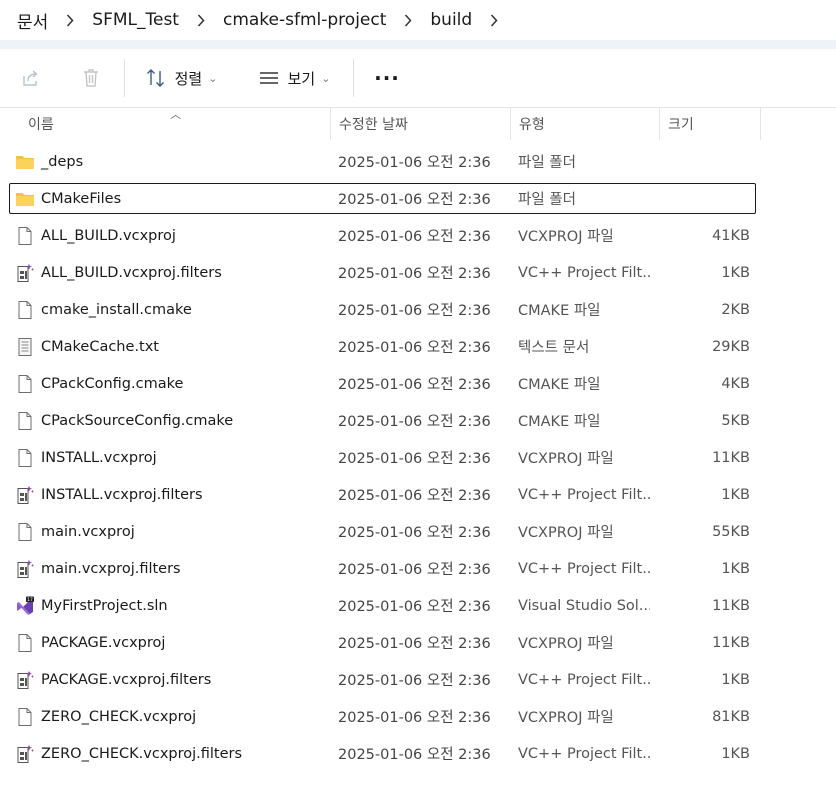 This screenshot has height=809, width=836. Describe the element at coordinates (731, 235) in the screenshot. I see `file-size: 41KB` at that location.